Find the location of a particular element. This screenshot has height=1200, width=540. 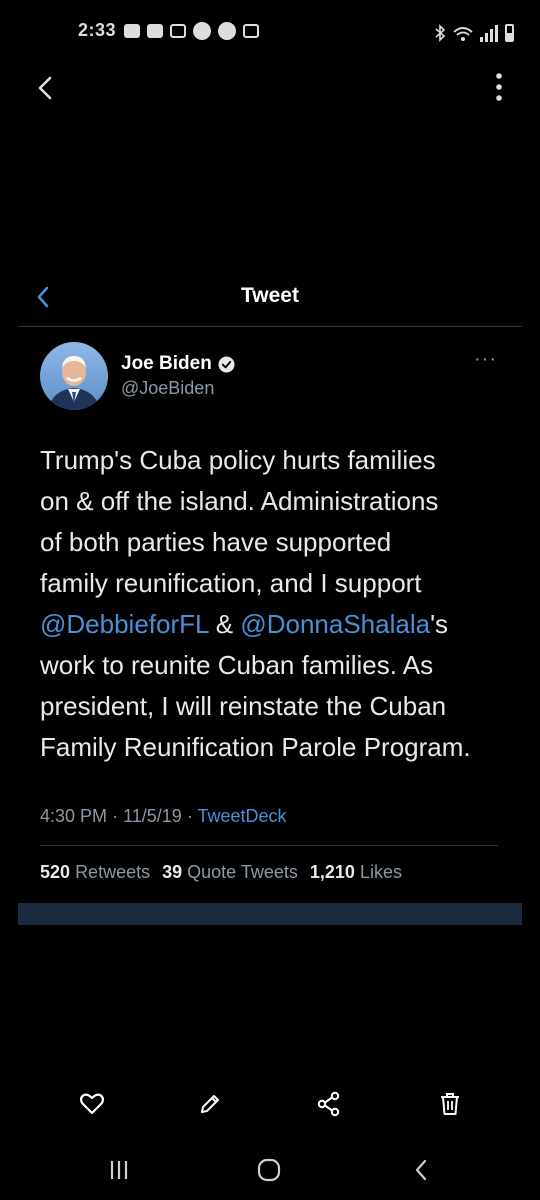

back-button is located at coordinates (47, 88).